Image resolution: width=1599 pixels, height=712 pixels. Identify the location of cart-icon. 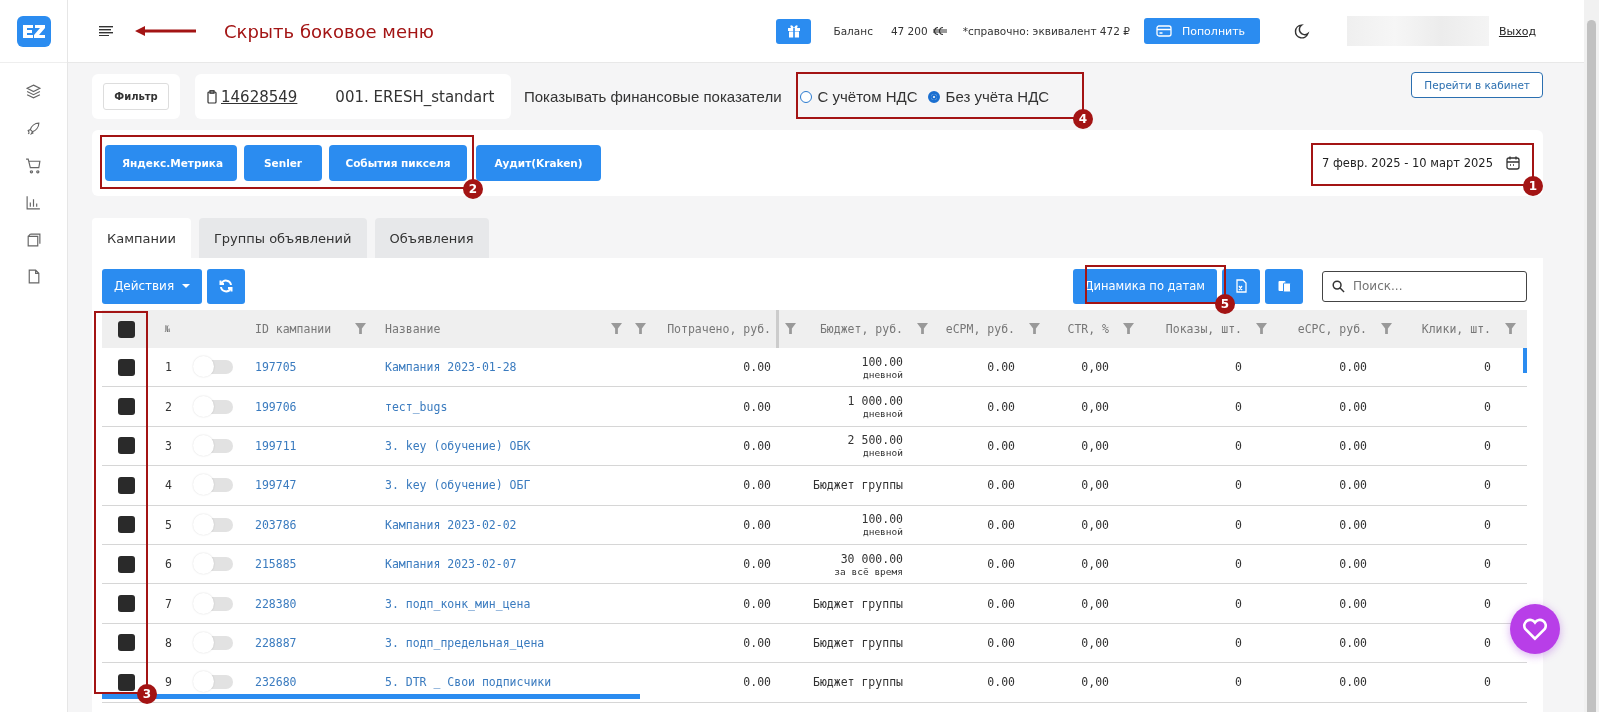
(33, 165).